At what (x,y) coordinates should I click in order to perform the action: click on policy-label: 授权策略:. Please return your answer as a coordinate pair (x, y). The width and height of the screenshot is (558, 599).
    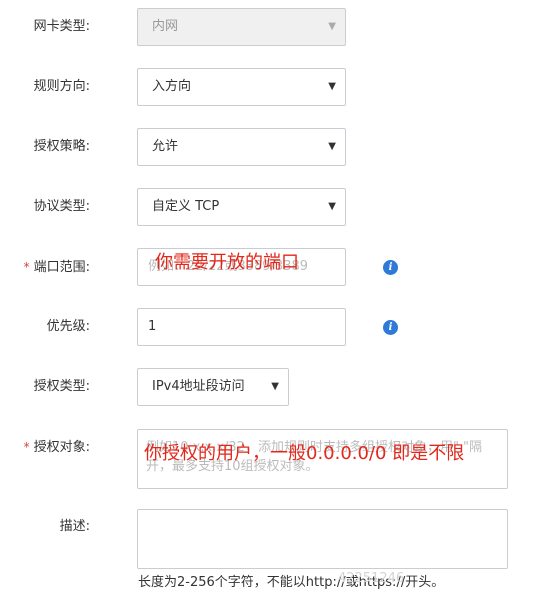
    Looking at the image, I should click on (61, 146).